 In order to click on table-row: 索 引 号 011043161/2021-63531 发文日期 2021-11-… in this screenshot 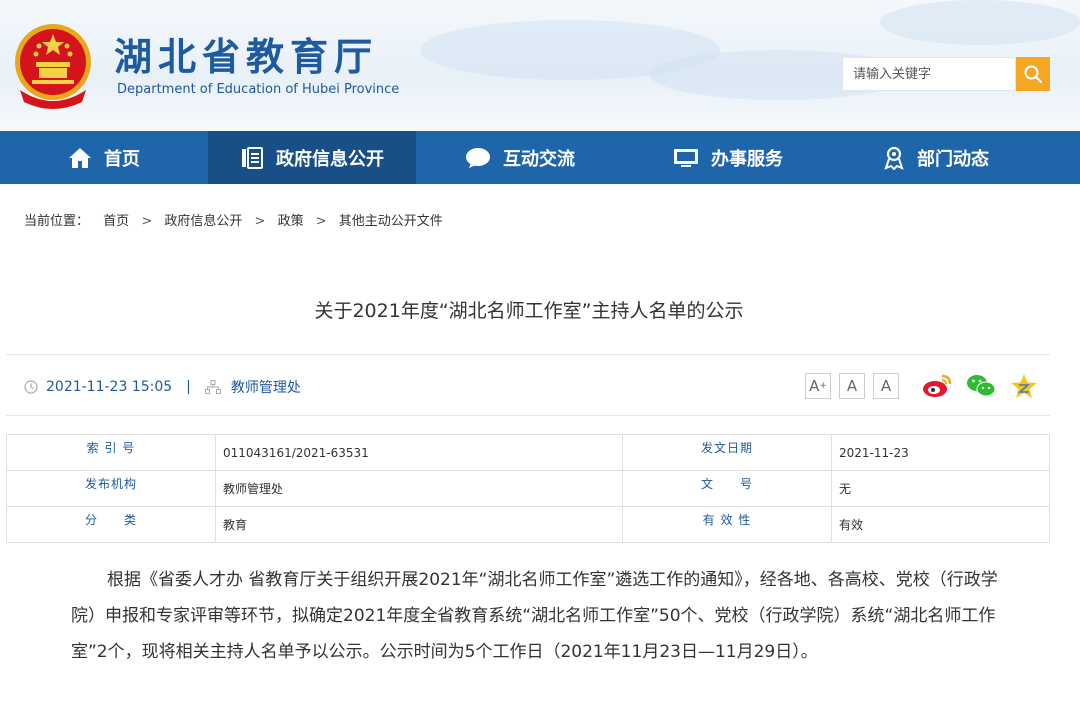, I will do `click(528, 452)`.